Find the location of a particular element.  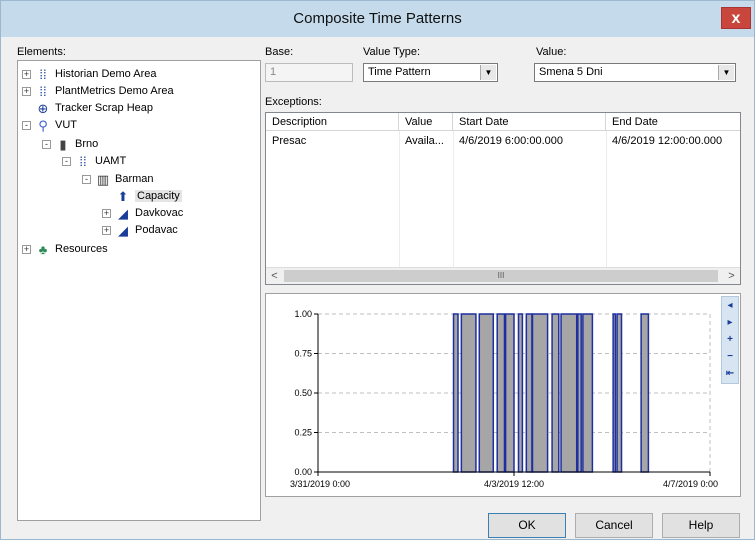

tree-item-label: Brno is located at coordinates (87, 144).